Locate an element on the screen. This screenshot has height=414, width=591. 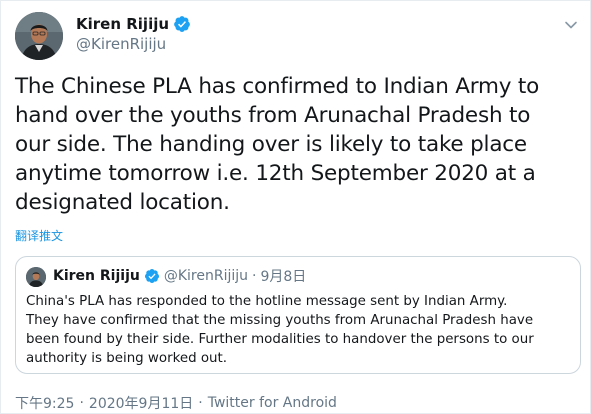
quoted-tweet-header: Kiren Rijiju @KirenRijiju · 9月8日 is located at coordinates (179, 276).